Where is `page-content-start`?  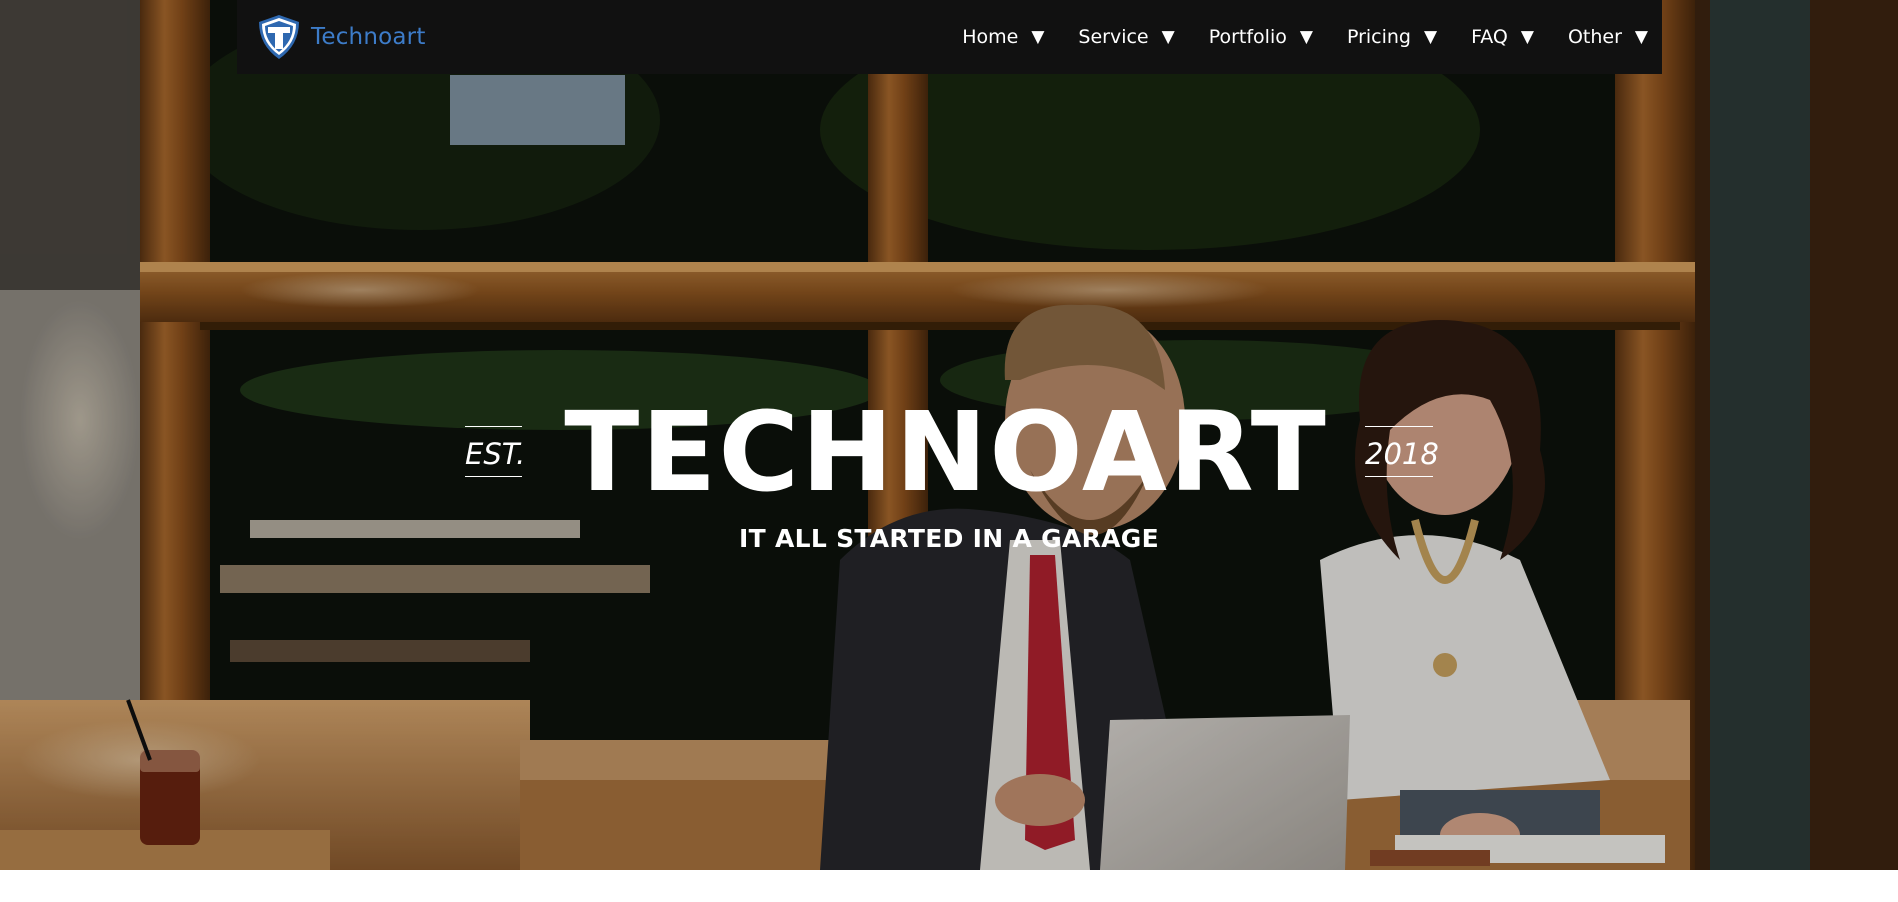 page-content-start is located at coordinates (949, 886).